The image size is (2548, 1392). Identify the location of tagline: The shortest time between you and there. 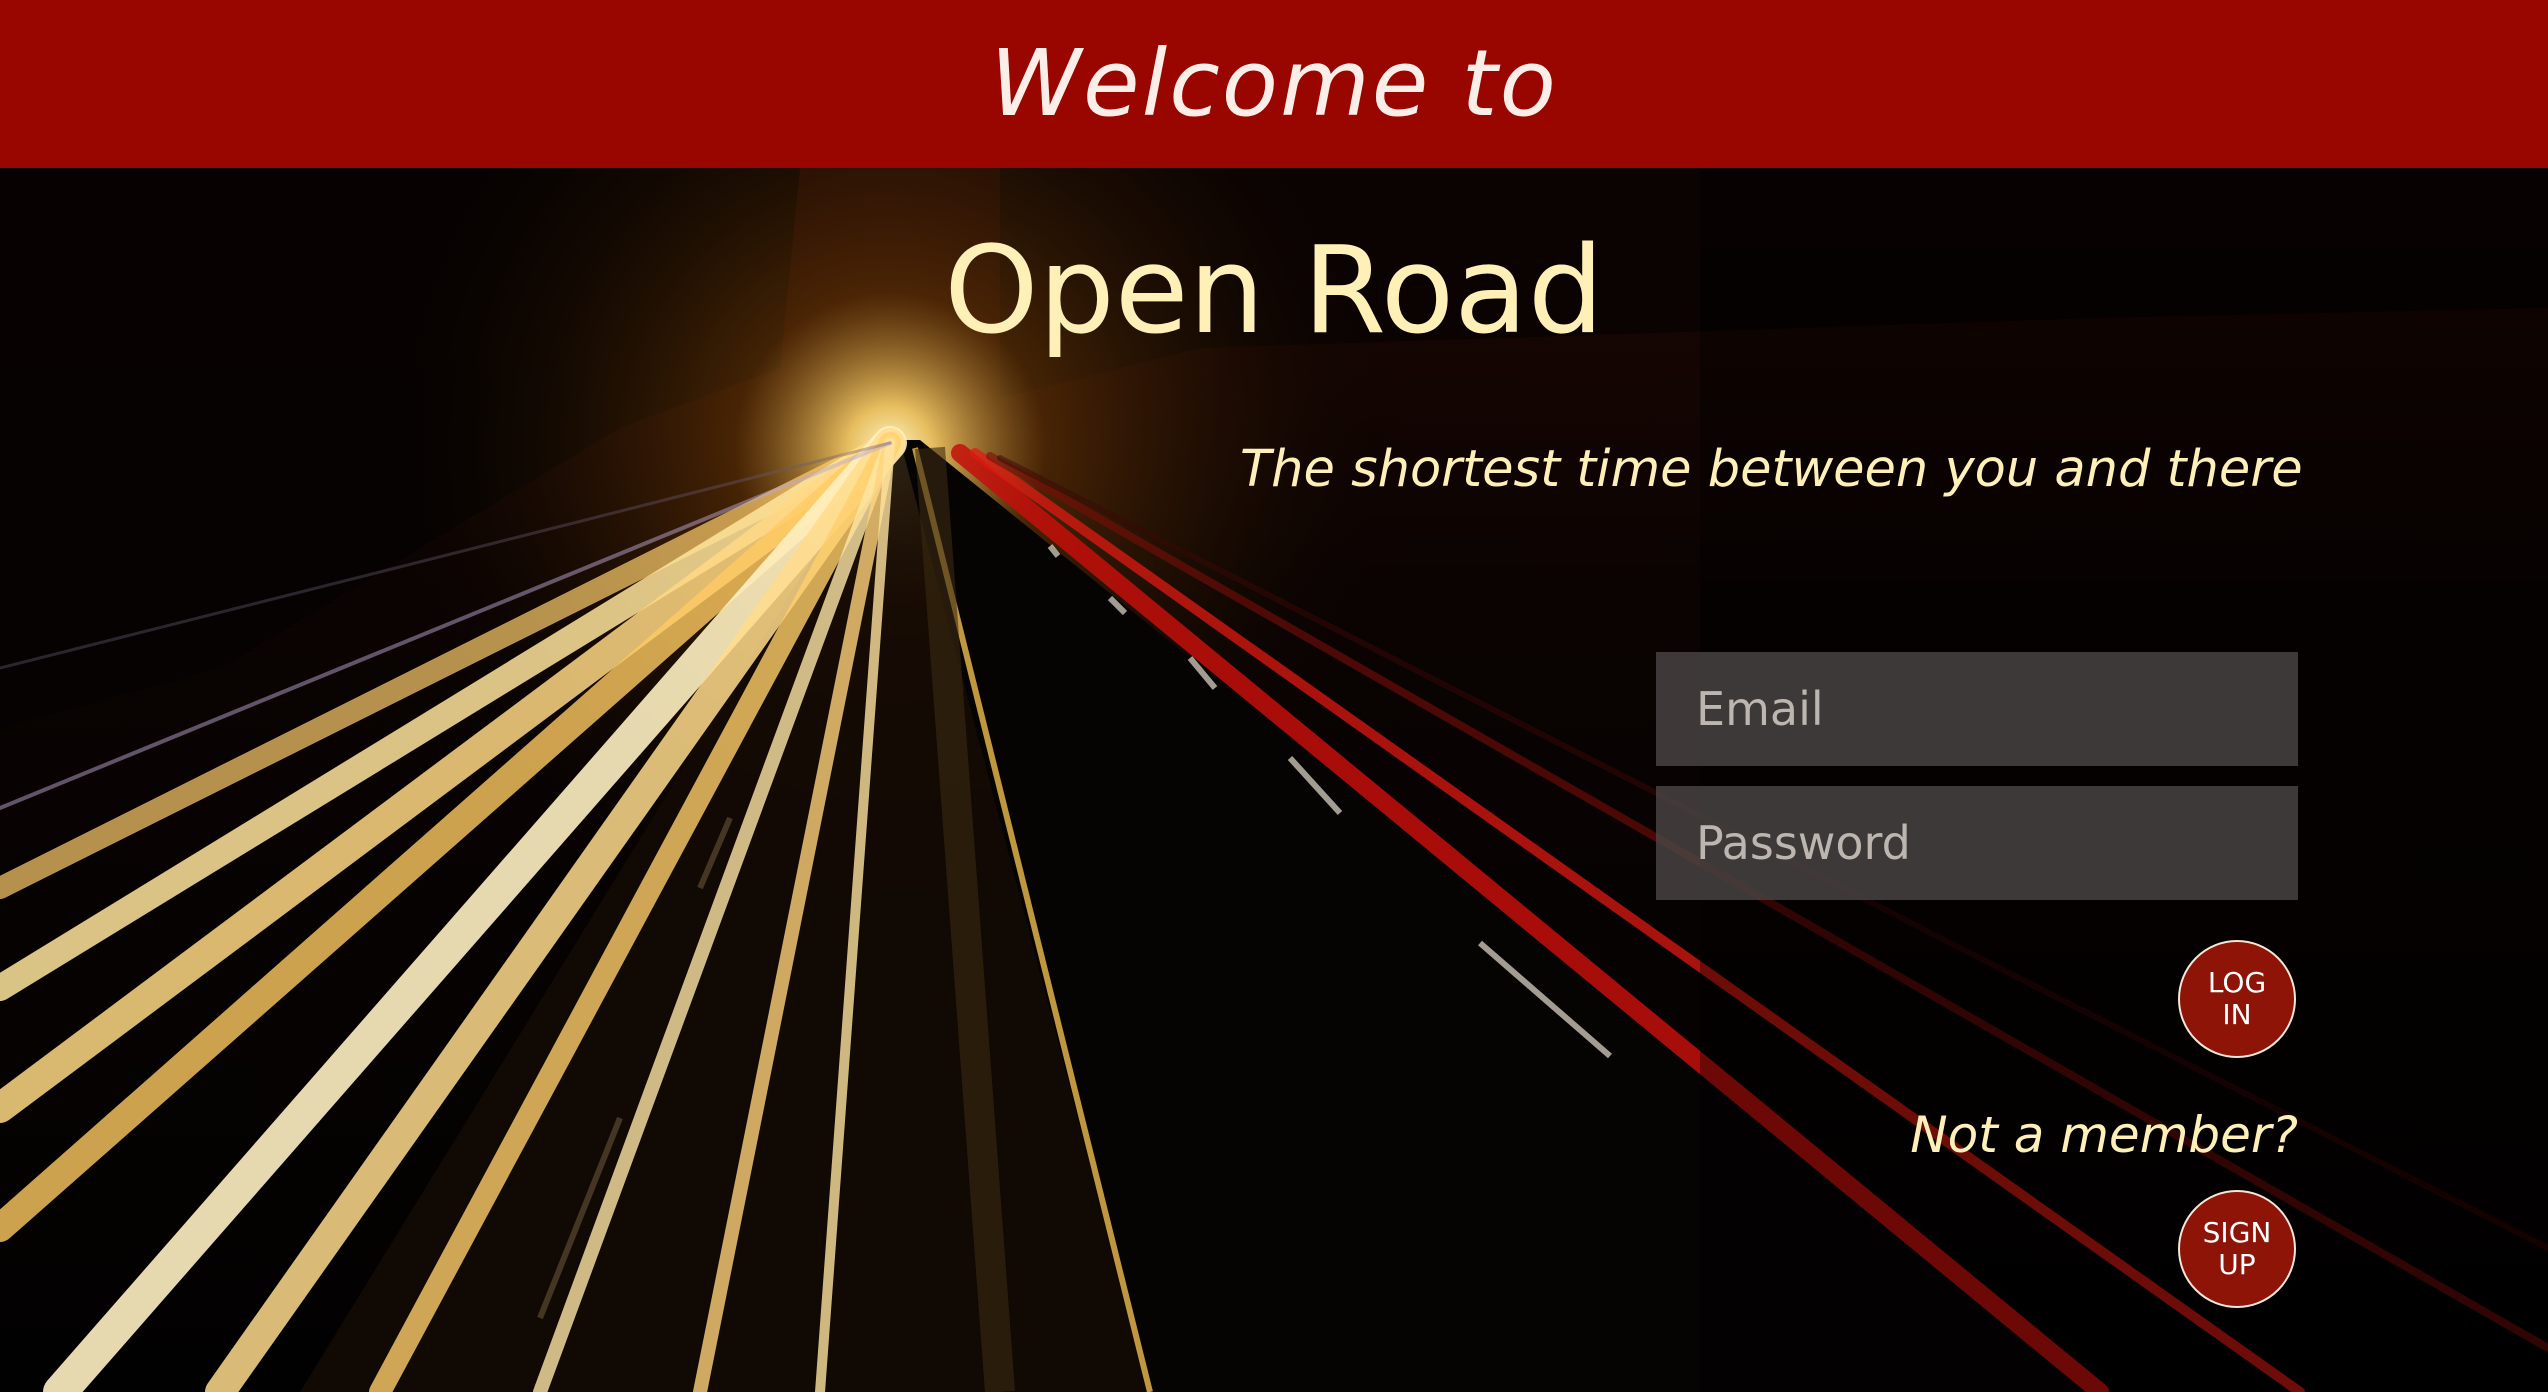
(1771, 469).